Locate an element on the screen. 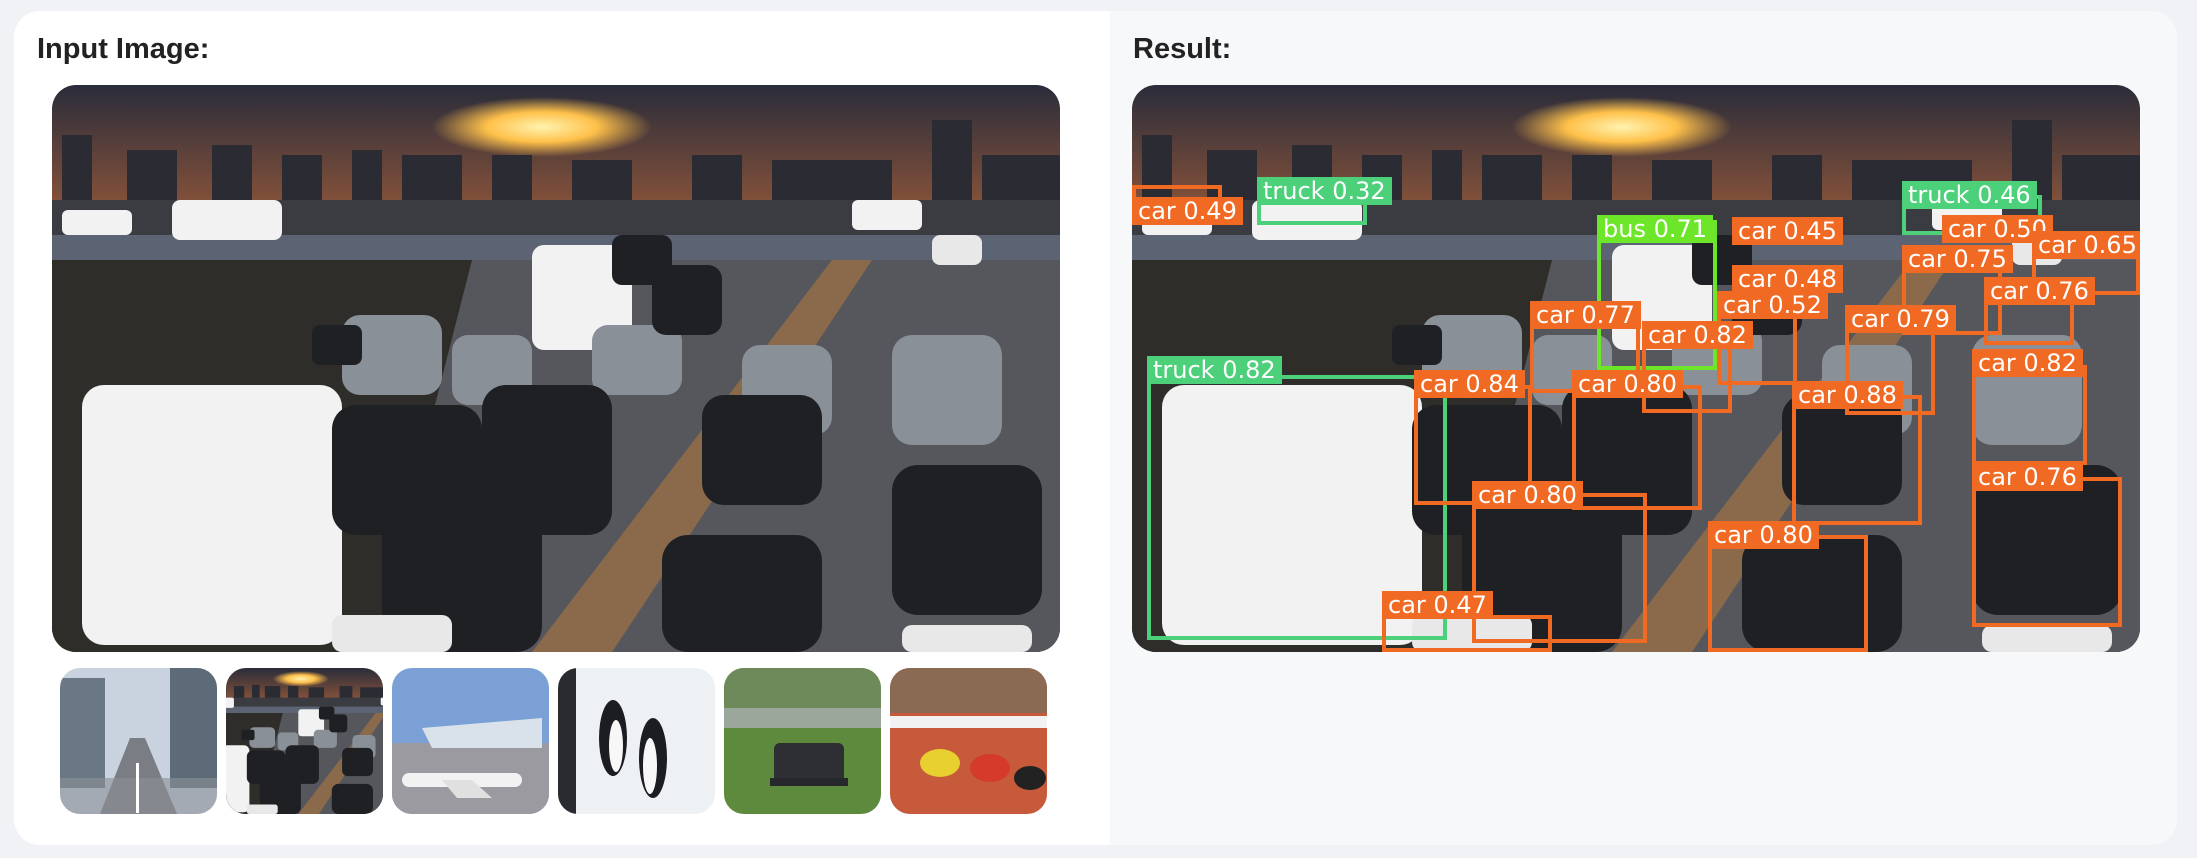 This screenshot has height=858, width=2197. example-thumbnail-highway-traffic is located at coordinates (304, 741).